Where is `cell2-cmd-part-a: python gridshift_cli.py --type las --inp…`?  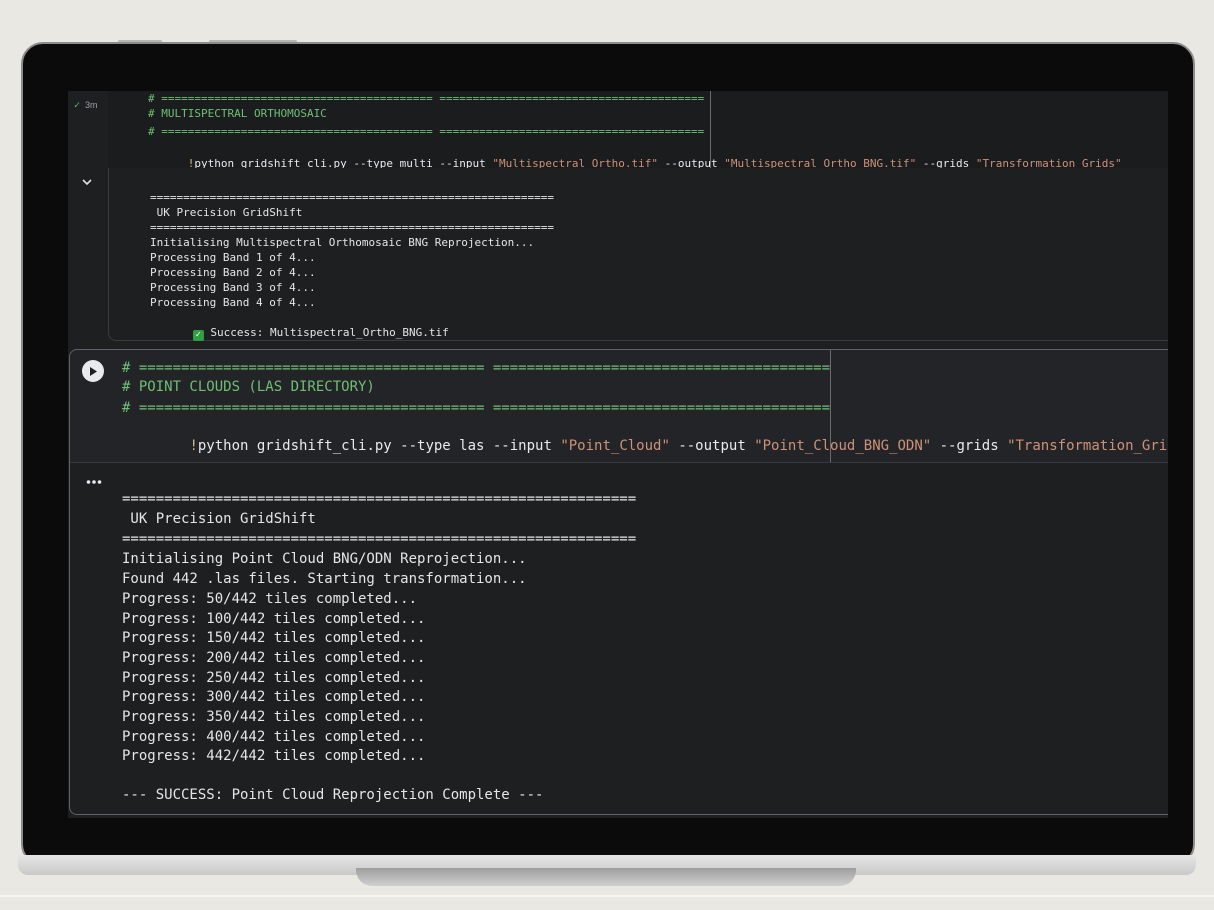 cell2-cmd-part-a: python gridshift_cli.py --type las --inp… is located at coordinates (379, 446).